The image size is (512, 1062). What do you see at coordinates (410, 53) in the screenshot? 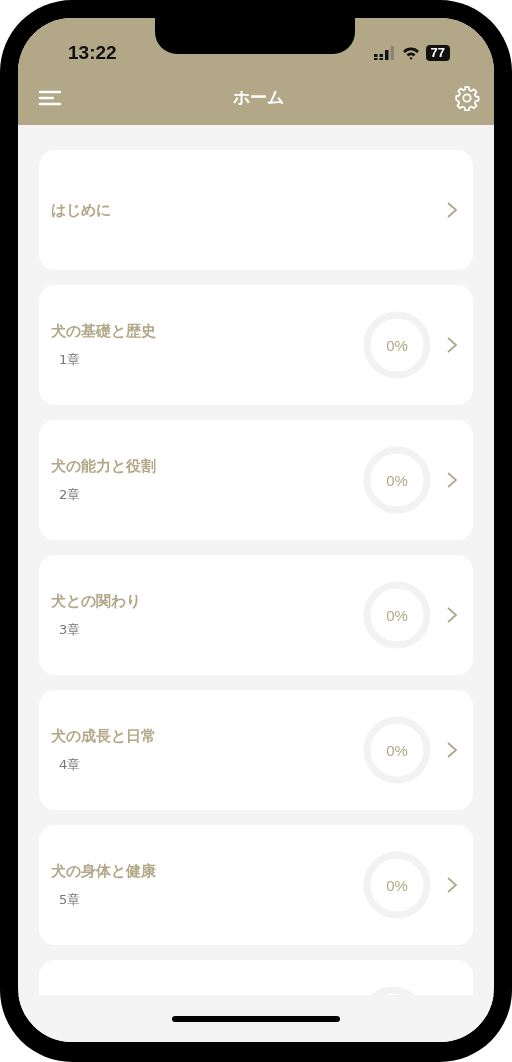
I see `wifi-icon` at bounding box center [410, 53].